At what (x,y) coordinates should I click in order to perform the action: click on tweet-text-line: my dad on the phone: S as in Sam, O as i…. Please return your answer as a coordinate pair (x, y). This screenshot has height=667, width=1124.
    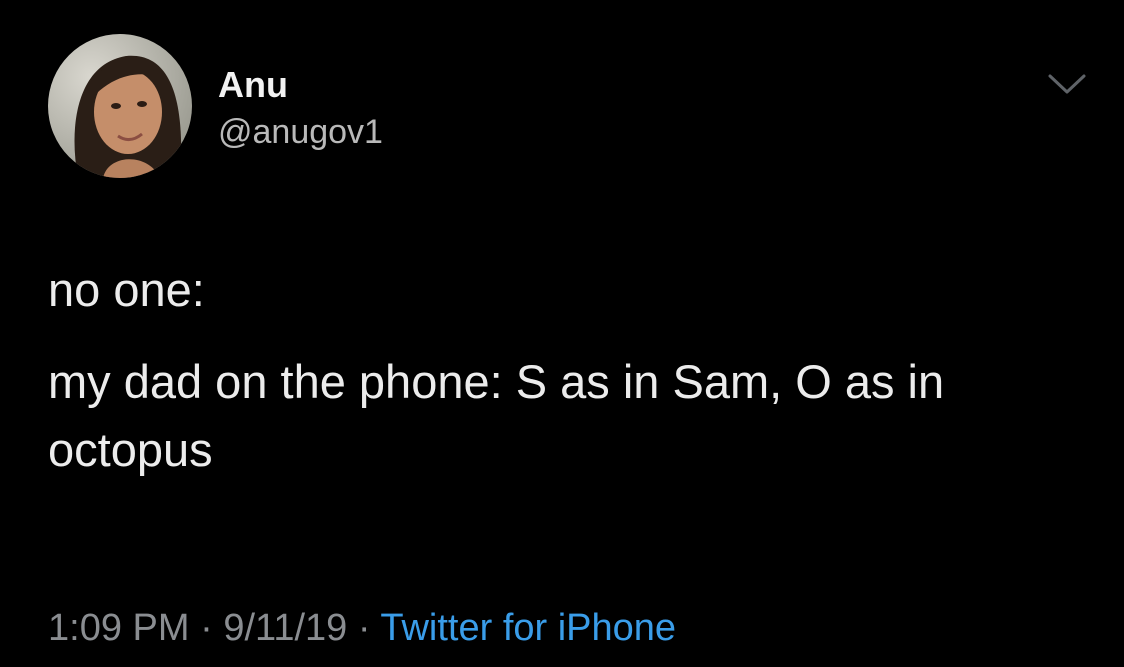
    Looking at the image, I should click on (496, 415).